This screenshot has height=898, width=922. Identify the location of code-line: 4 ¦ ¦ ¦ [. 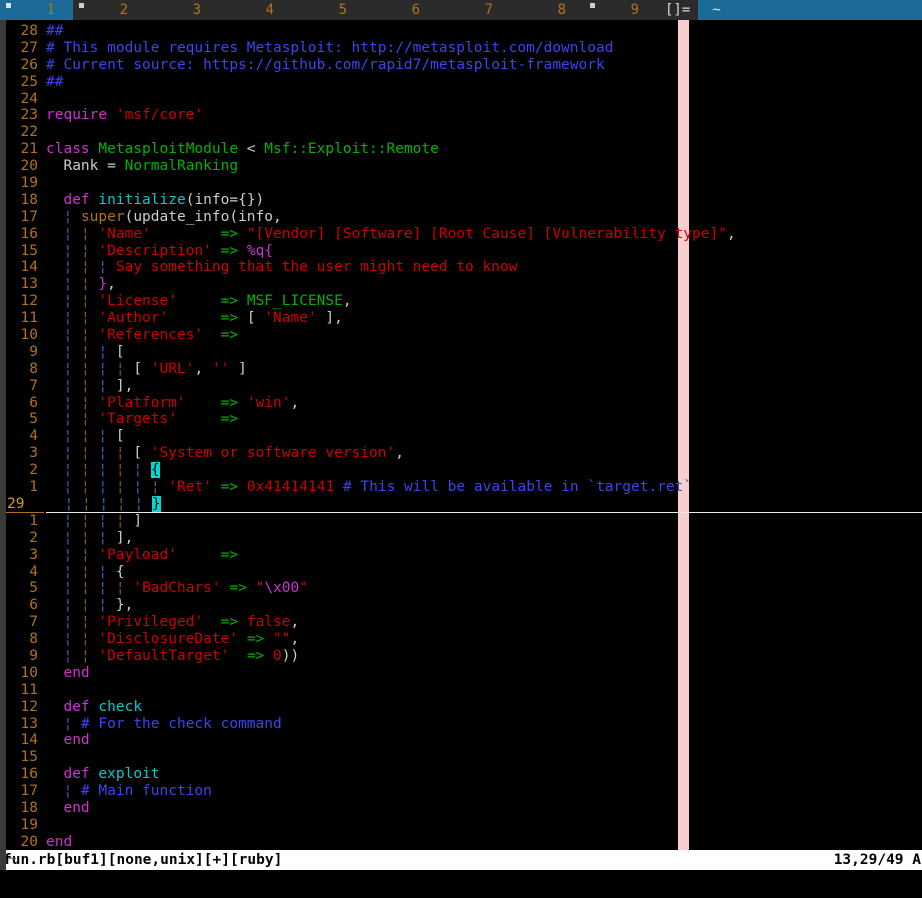
(461, 436).